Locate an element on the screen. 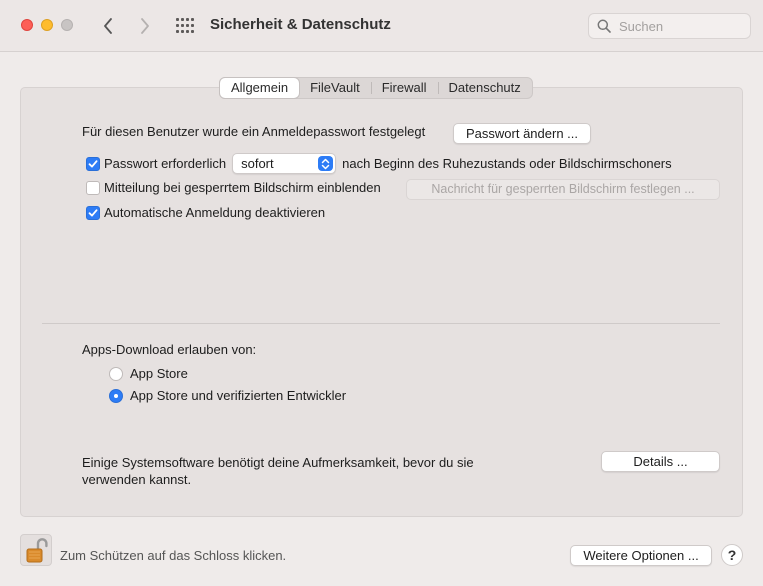  close-window-button is located at coordinates (27, 25).